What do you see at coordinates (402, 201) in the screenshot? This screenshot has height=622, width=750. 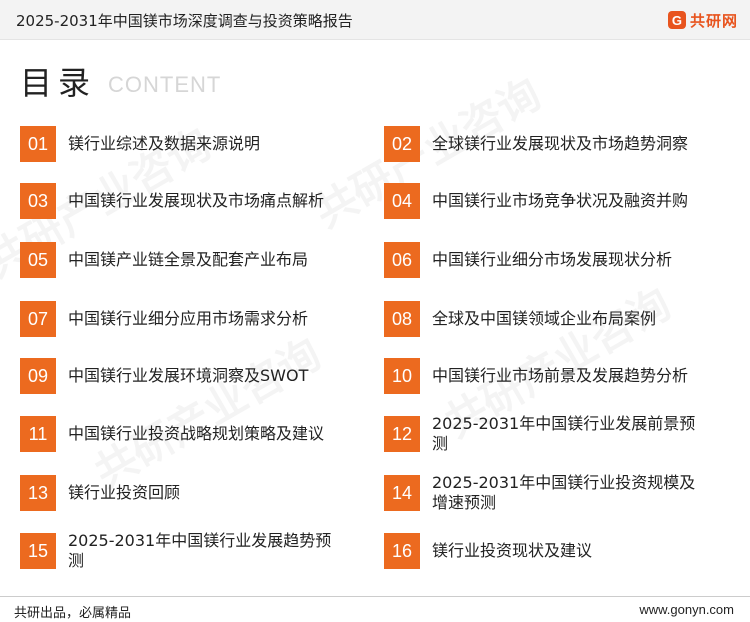 I see `toc-item-number: 04` at bounding box center [402, 201].